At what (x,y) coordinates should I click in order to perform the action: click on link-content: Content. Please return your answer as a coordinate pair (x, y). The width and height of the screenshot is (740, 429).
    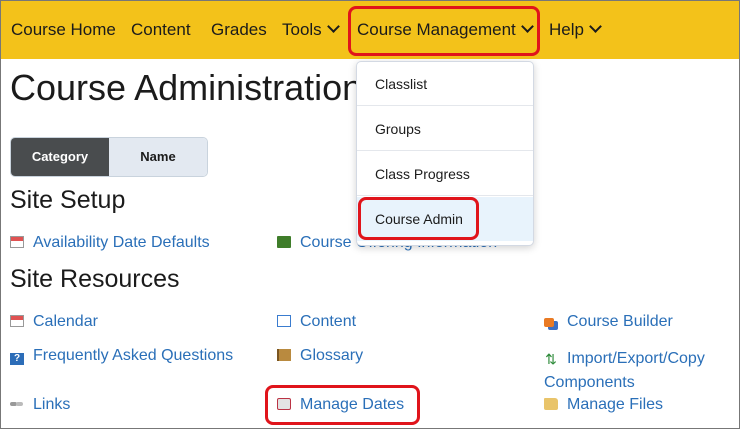
    Looking at the image, I should click on (316, 322).